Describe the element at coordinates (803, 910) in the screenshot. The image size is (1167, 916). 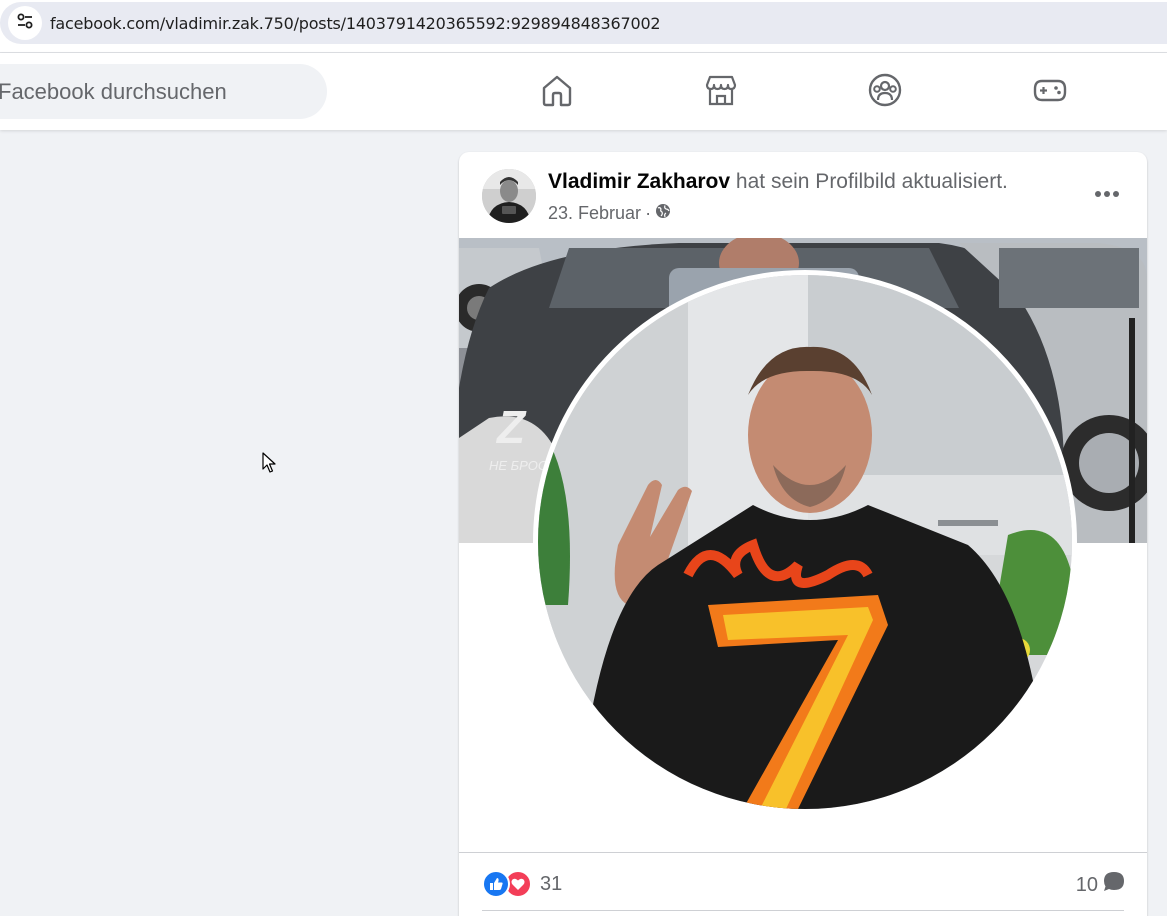
I see `actions-divider` at that location.